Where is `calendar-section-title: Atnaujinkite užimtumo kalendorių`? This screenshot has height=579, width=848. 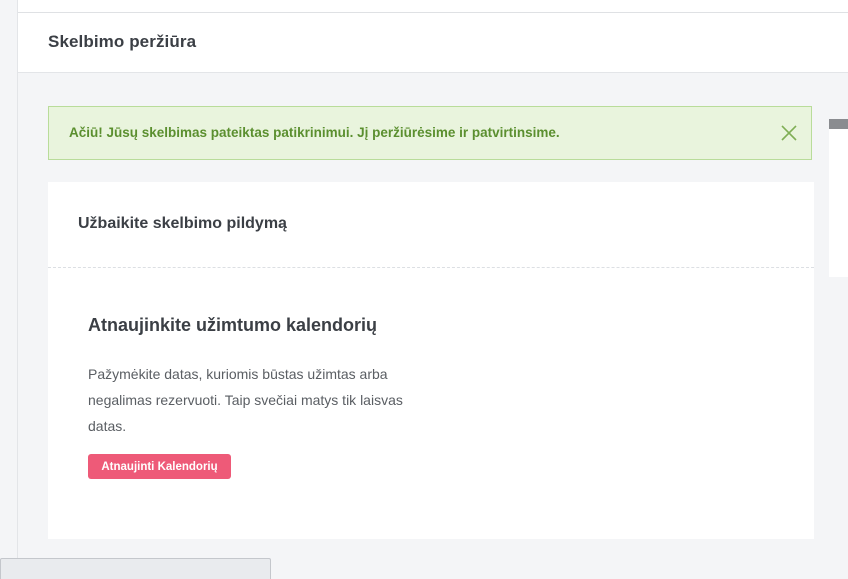 calendar-section-title: Atnaujinkite užimtumo kalendorių is located at coordinates (233, 325).